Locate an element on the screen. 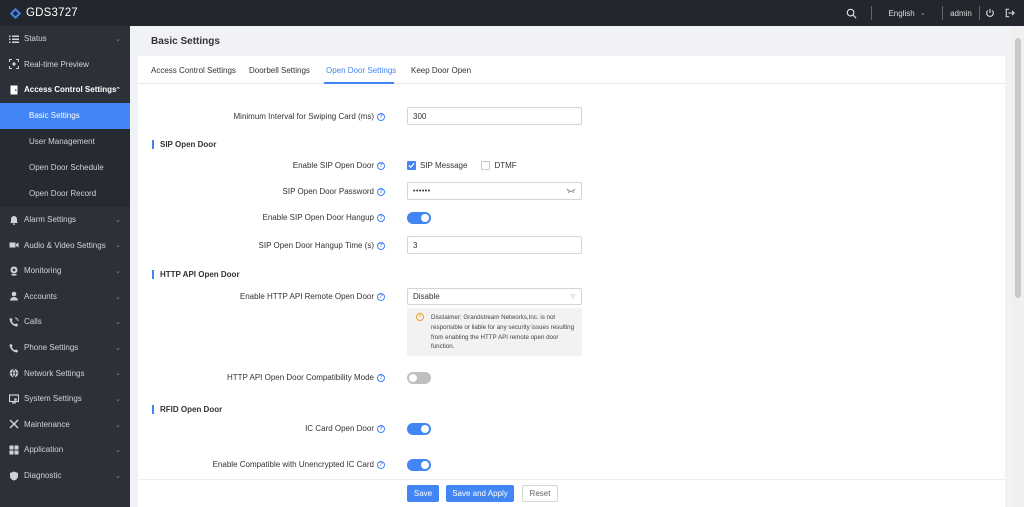  sidebar-subitem-user-management: User Management is located at coordinates (65, 142).